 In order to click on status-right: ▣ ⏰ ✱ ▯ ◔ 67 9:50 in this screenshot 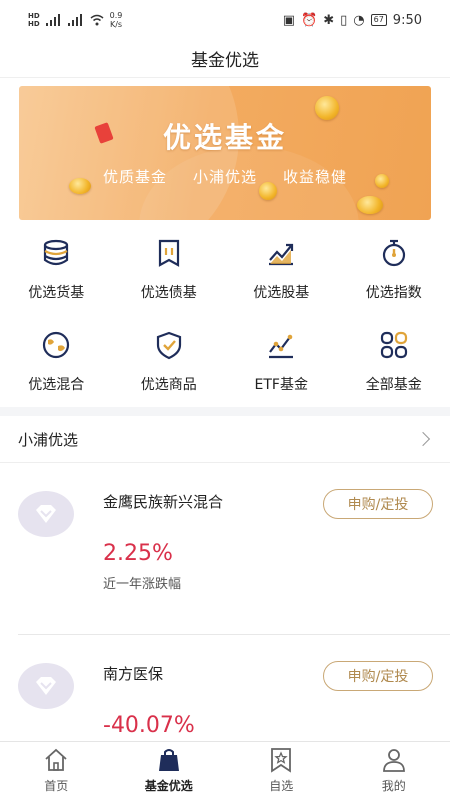, I will do `click(352, 20)`.